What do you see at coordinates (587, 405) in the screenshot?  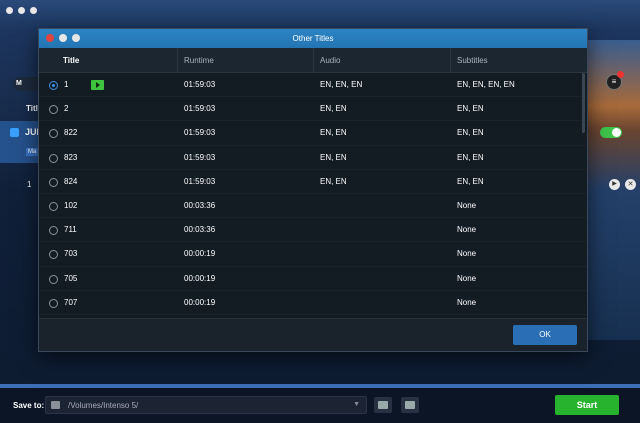 I see `start-button: Start` at bounding box center [587, 405].